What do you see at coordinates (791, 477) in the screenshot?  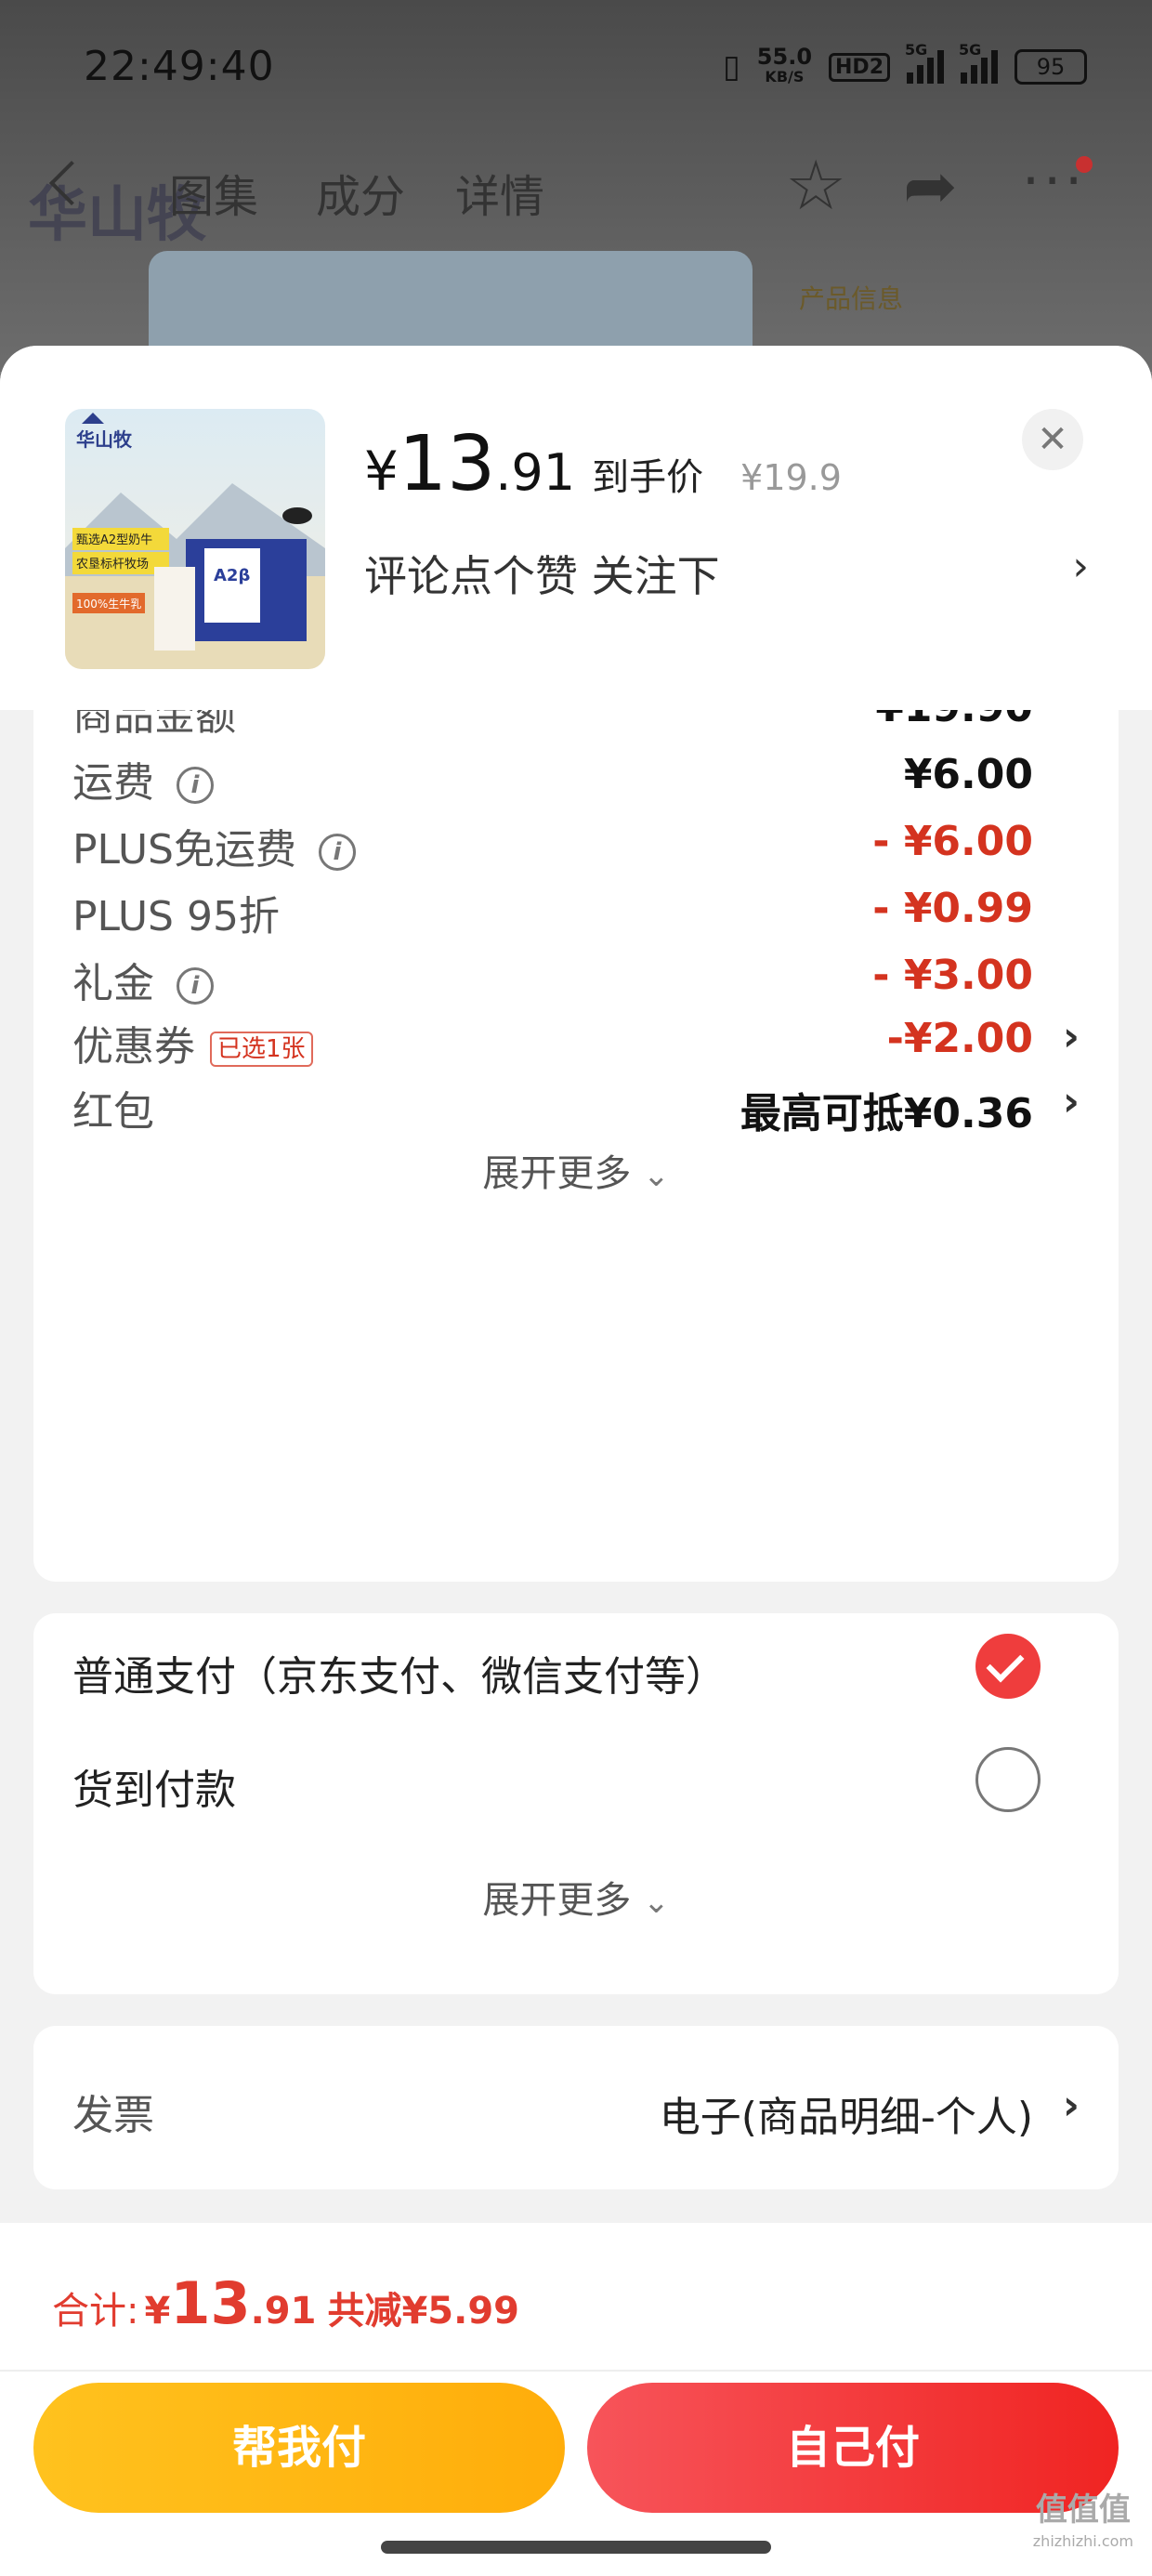 I see `original-price: ¥19.9` at bounding box center [791, 477].